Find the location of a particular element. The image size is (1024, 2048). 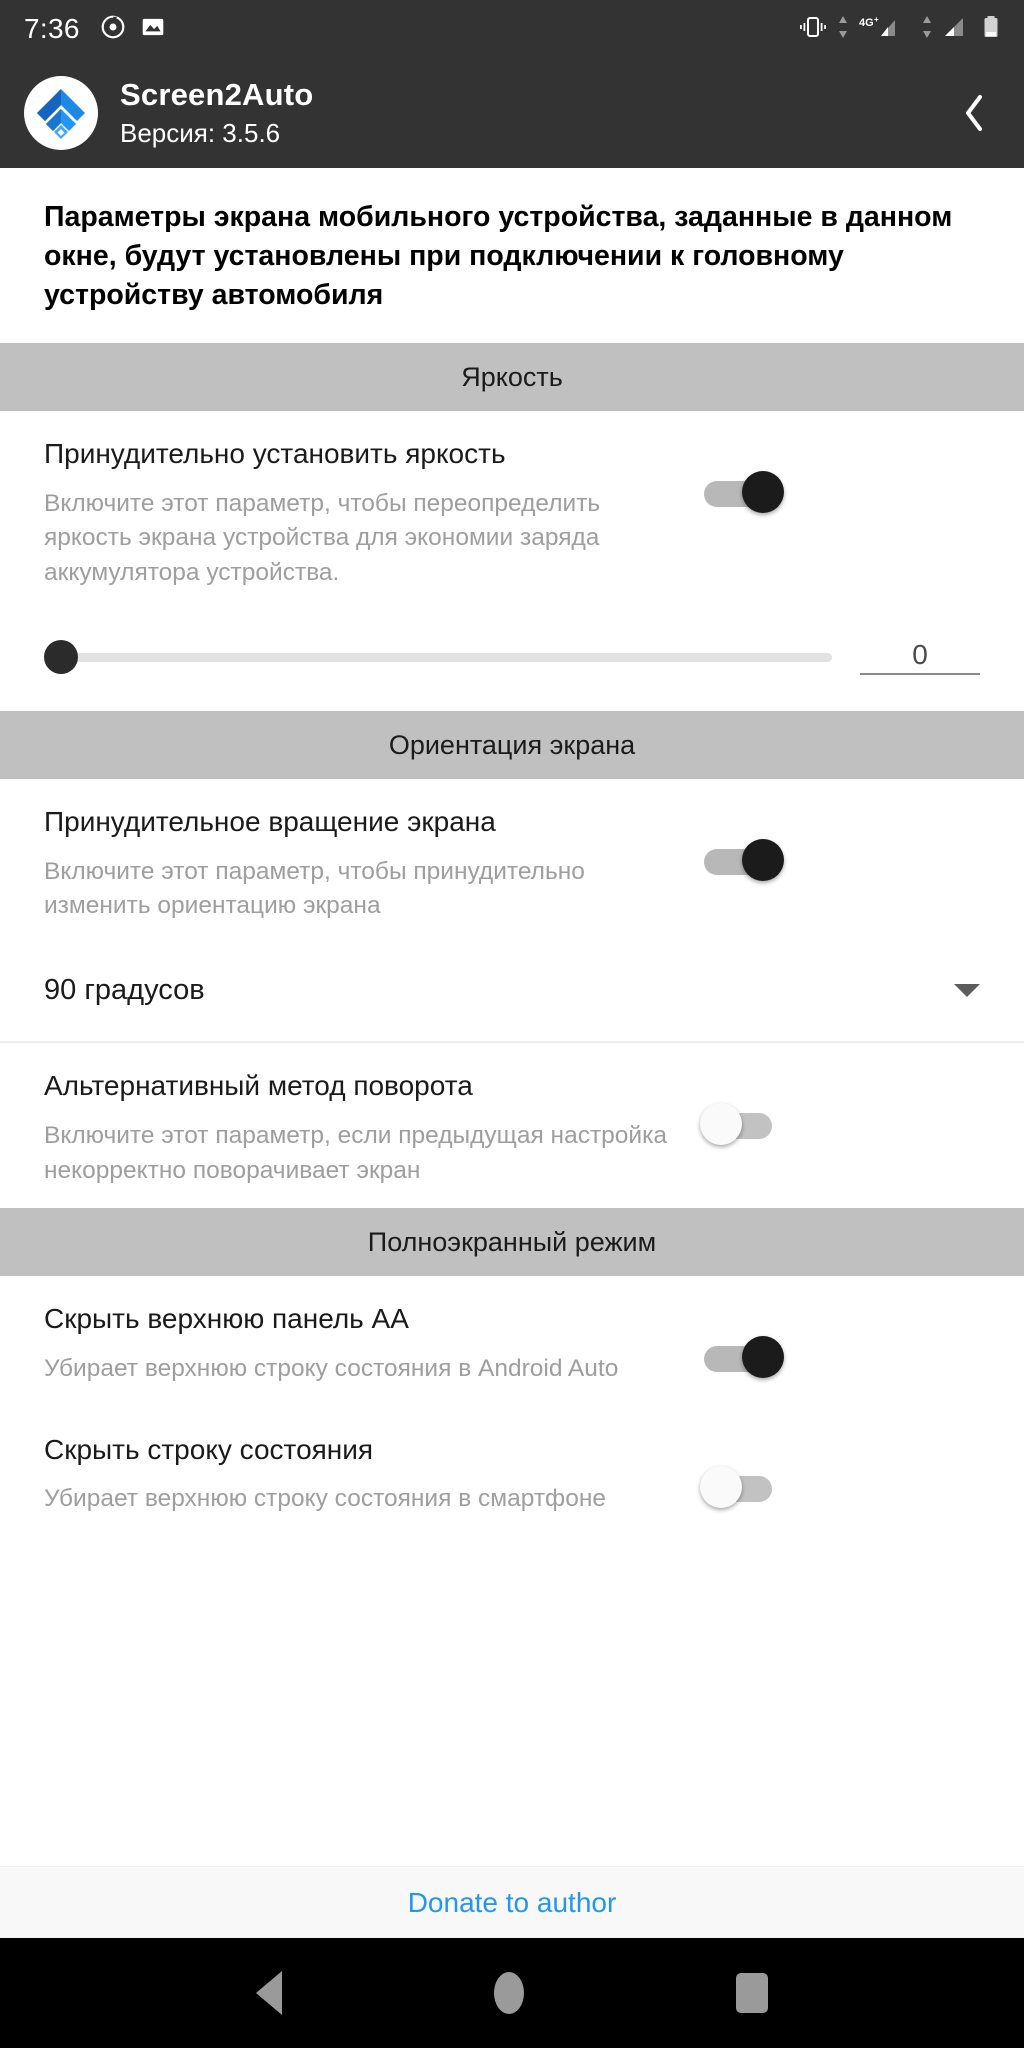

toggle-hide-status-bar is located at coordinates (740, 1487).